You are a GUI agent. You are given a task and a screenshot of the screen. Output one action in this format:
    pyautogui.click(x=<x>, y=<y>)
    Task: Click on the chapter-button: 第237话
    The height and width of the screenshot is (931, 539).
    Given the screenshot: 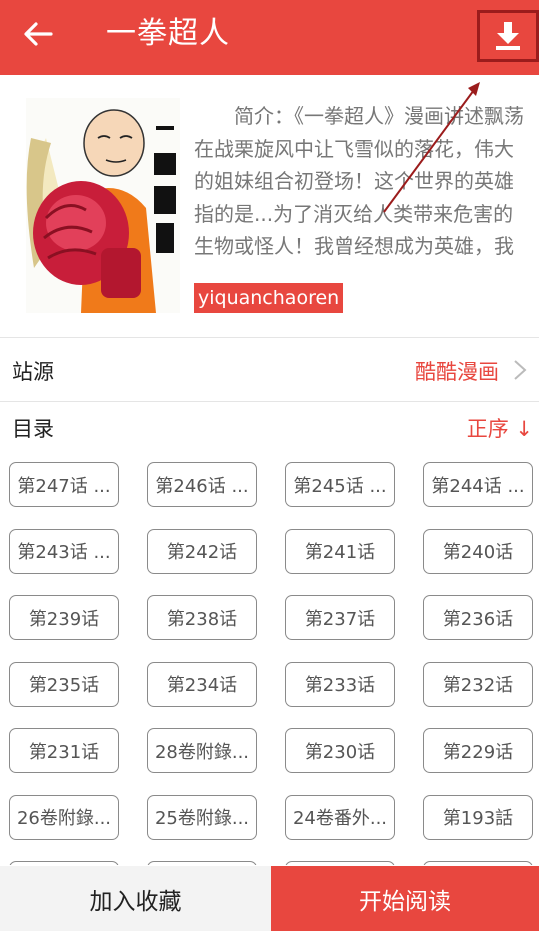 What is the action you would take?
    pyautogui.click(x=340, y=617)
    